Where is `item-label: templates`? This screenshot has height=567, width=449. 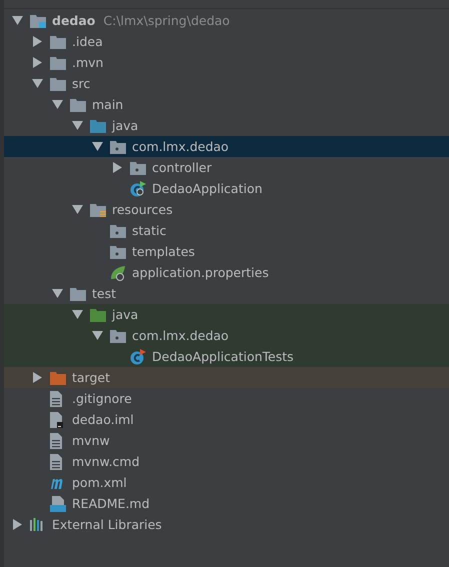 item-label: templates is located at coordinates (163, 251).